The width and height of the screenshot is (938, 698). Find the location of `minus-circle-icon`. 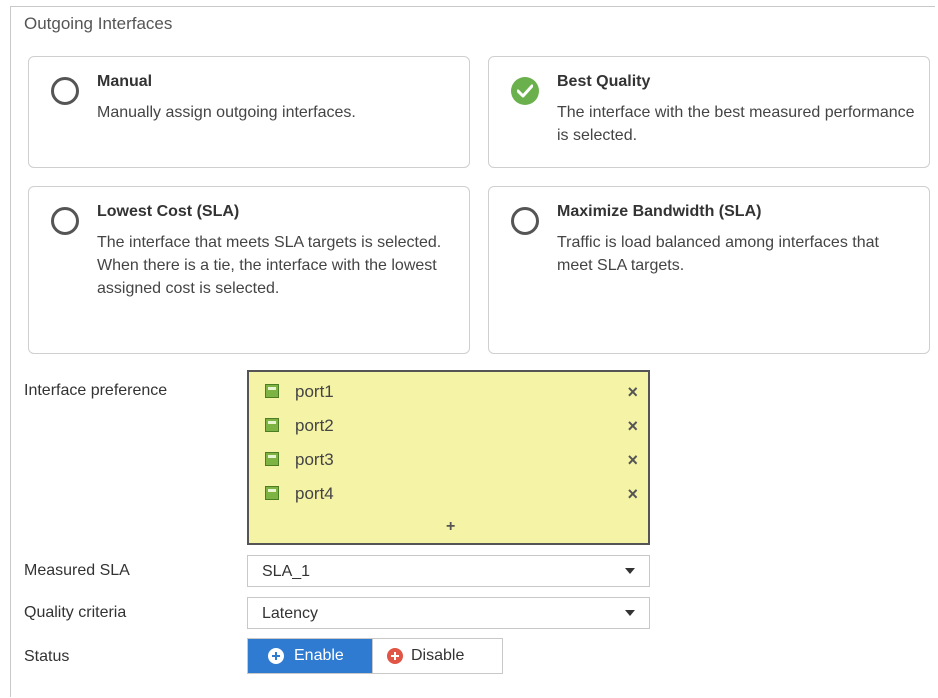

minus-circle-icon is located at coordinates (395, 656).